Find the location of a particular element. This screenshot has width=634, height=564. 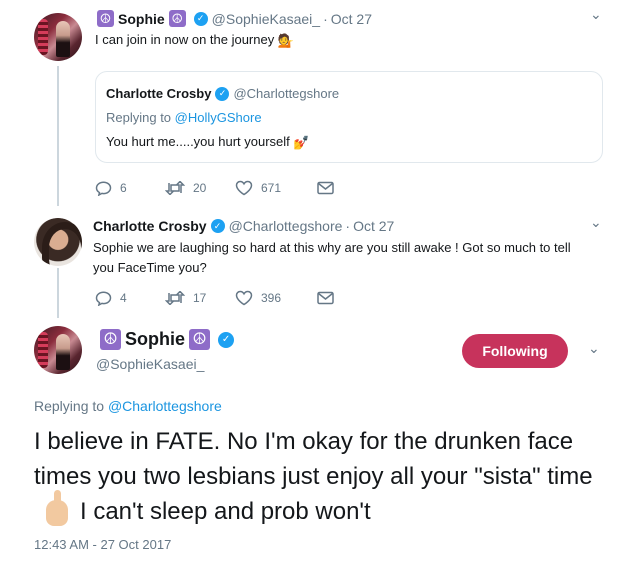

middle-finger-emoji-icon is located at coordinates (57, 507).